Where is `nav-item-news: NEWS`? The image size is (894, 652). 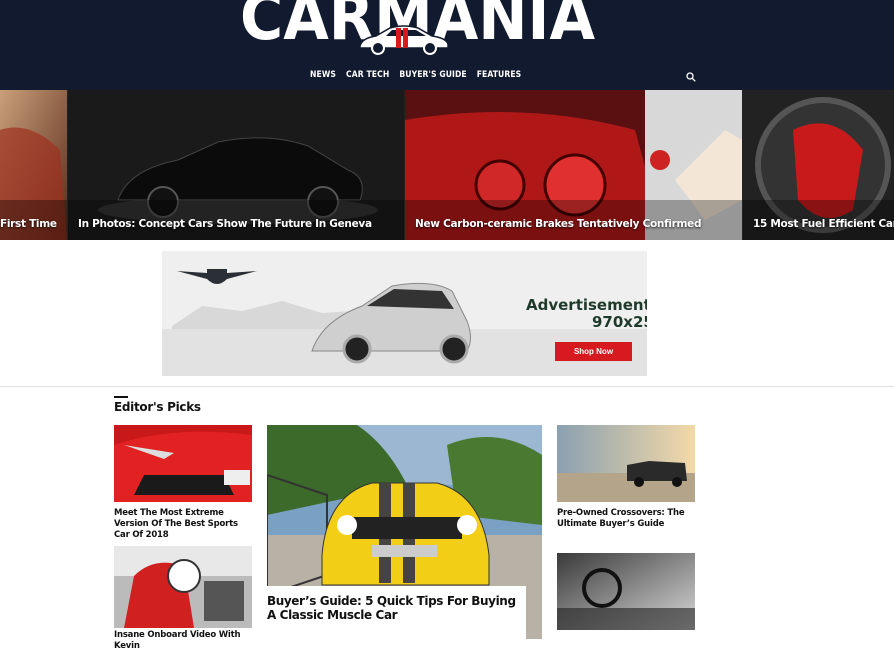
nav-item-news: NEWS is located at coordinates (323, 75).